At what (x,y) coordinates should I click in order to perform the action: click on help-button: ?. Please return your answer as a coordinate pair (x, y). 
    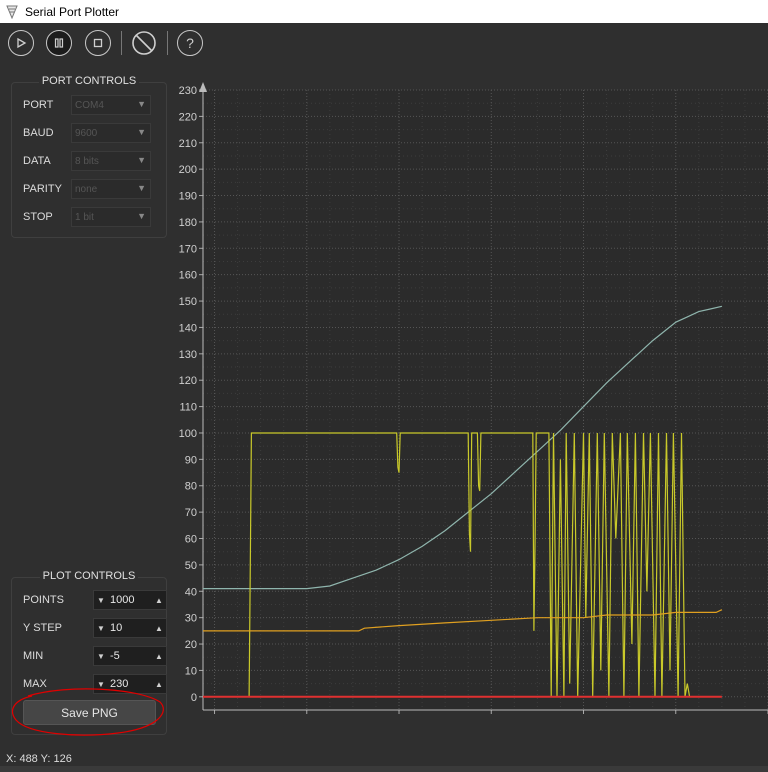
    Looking at the image, I should click on (190, 43).